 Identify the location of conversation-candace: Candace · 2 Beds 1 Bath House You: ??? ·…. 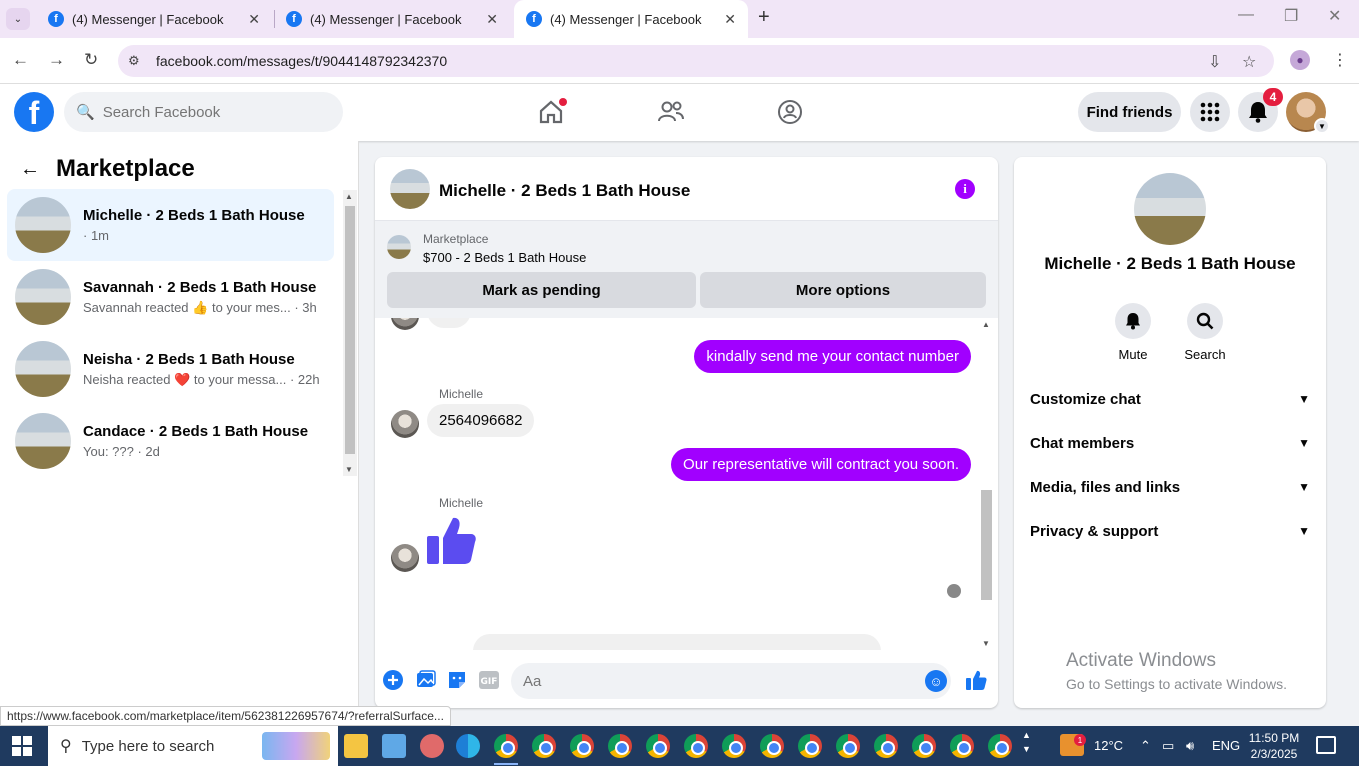
(170, 441).